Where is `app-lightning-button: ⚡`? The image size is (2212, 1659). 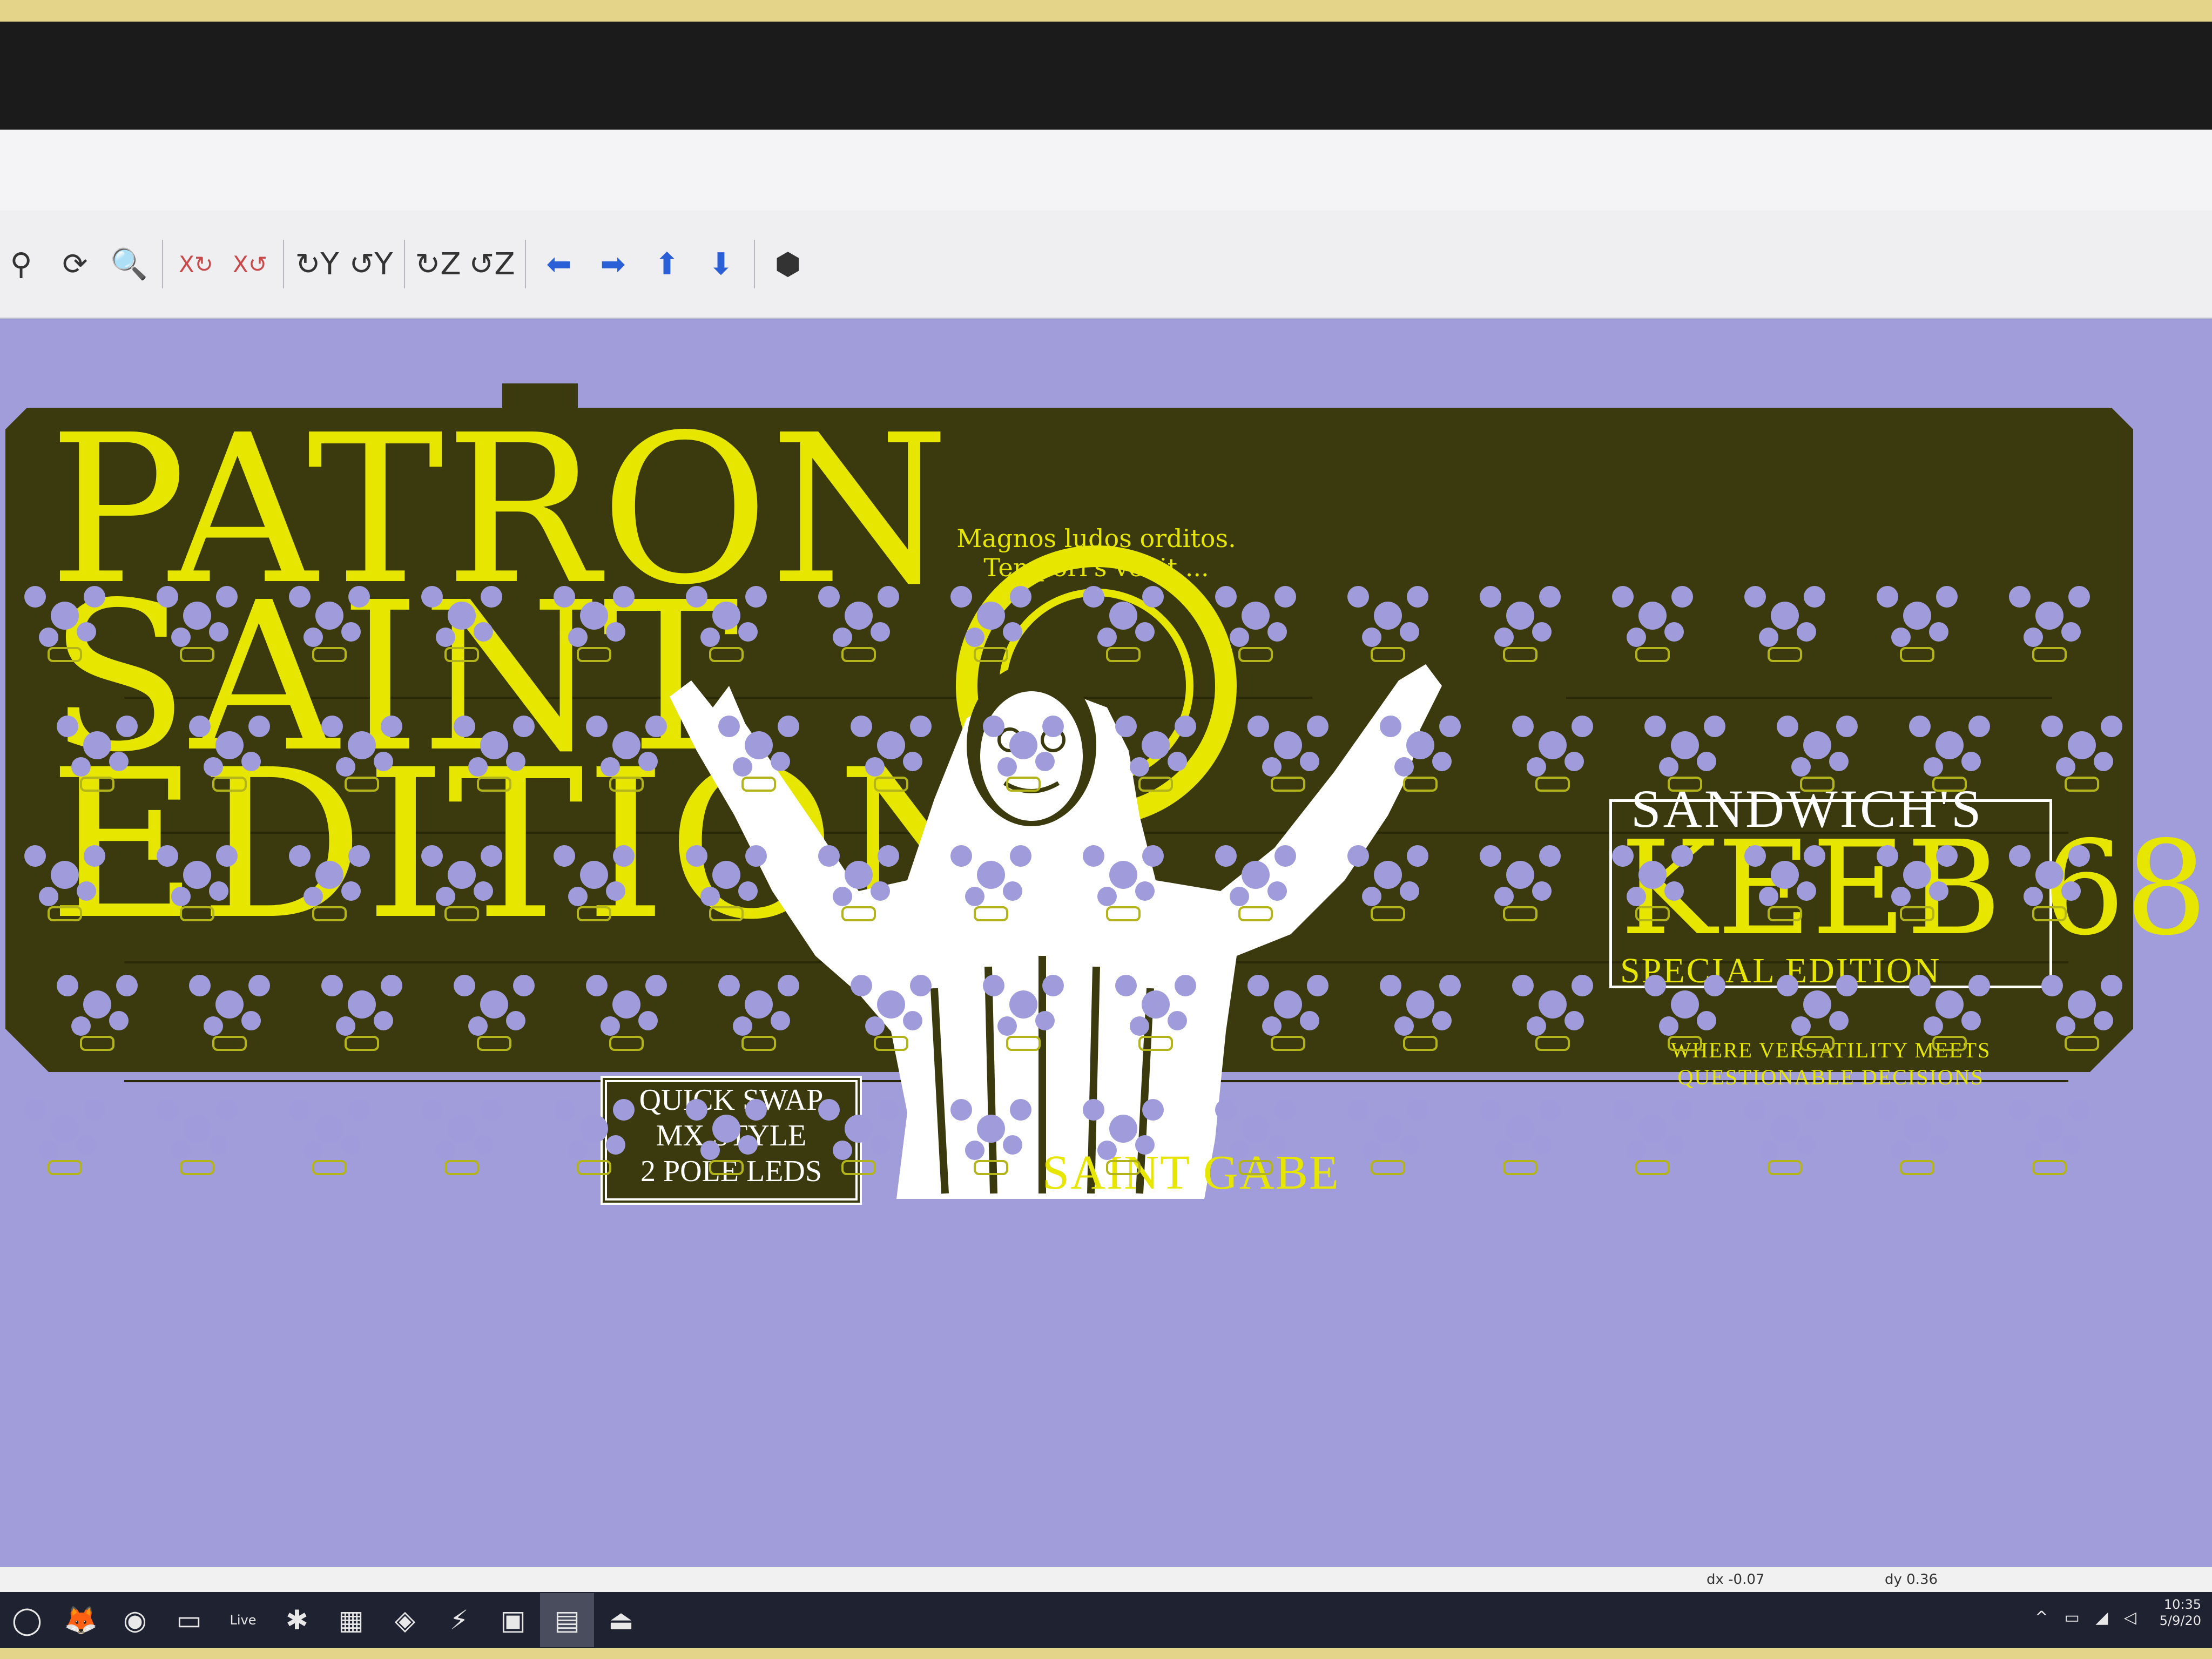
app-lightning-button: ⚡ is located at coordinates (459, 1620).